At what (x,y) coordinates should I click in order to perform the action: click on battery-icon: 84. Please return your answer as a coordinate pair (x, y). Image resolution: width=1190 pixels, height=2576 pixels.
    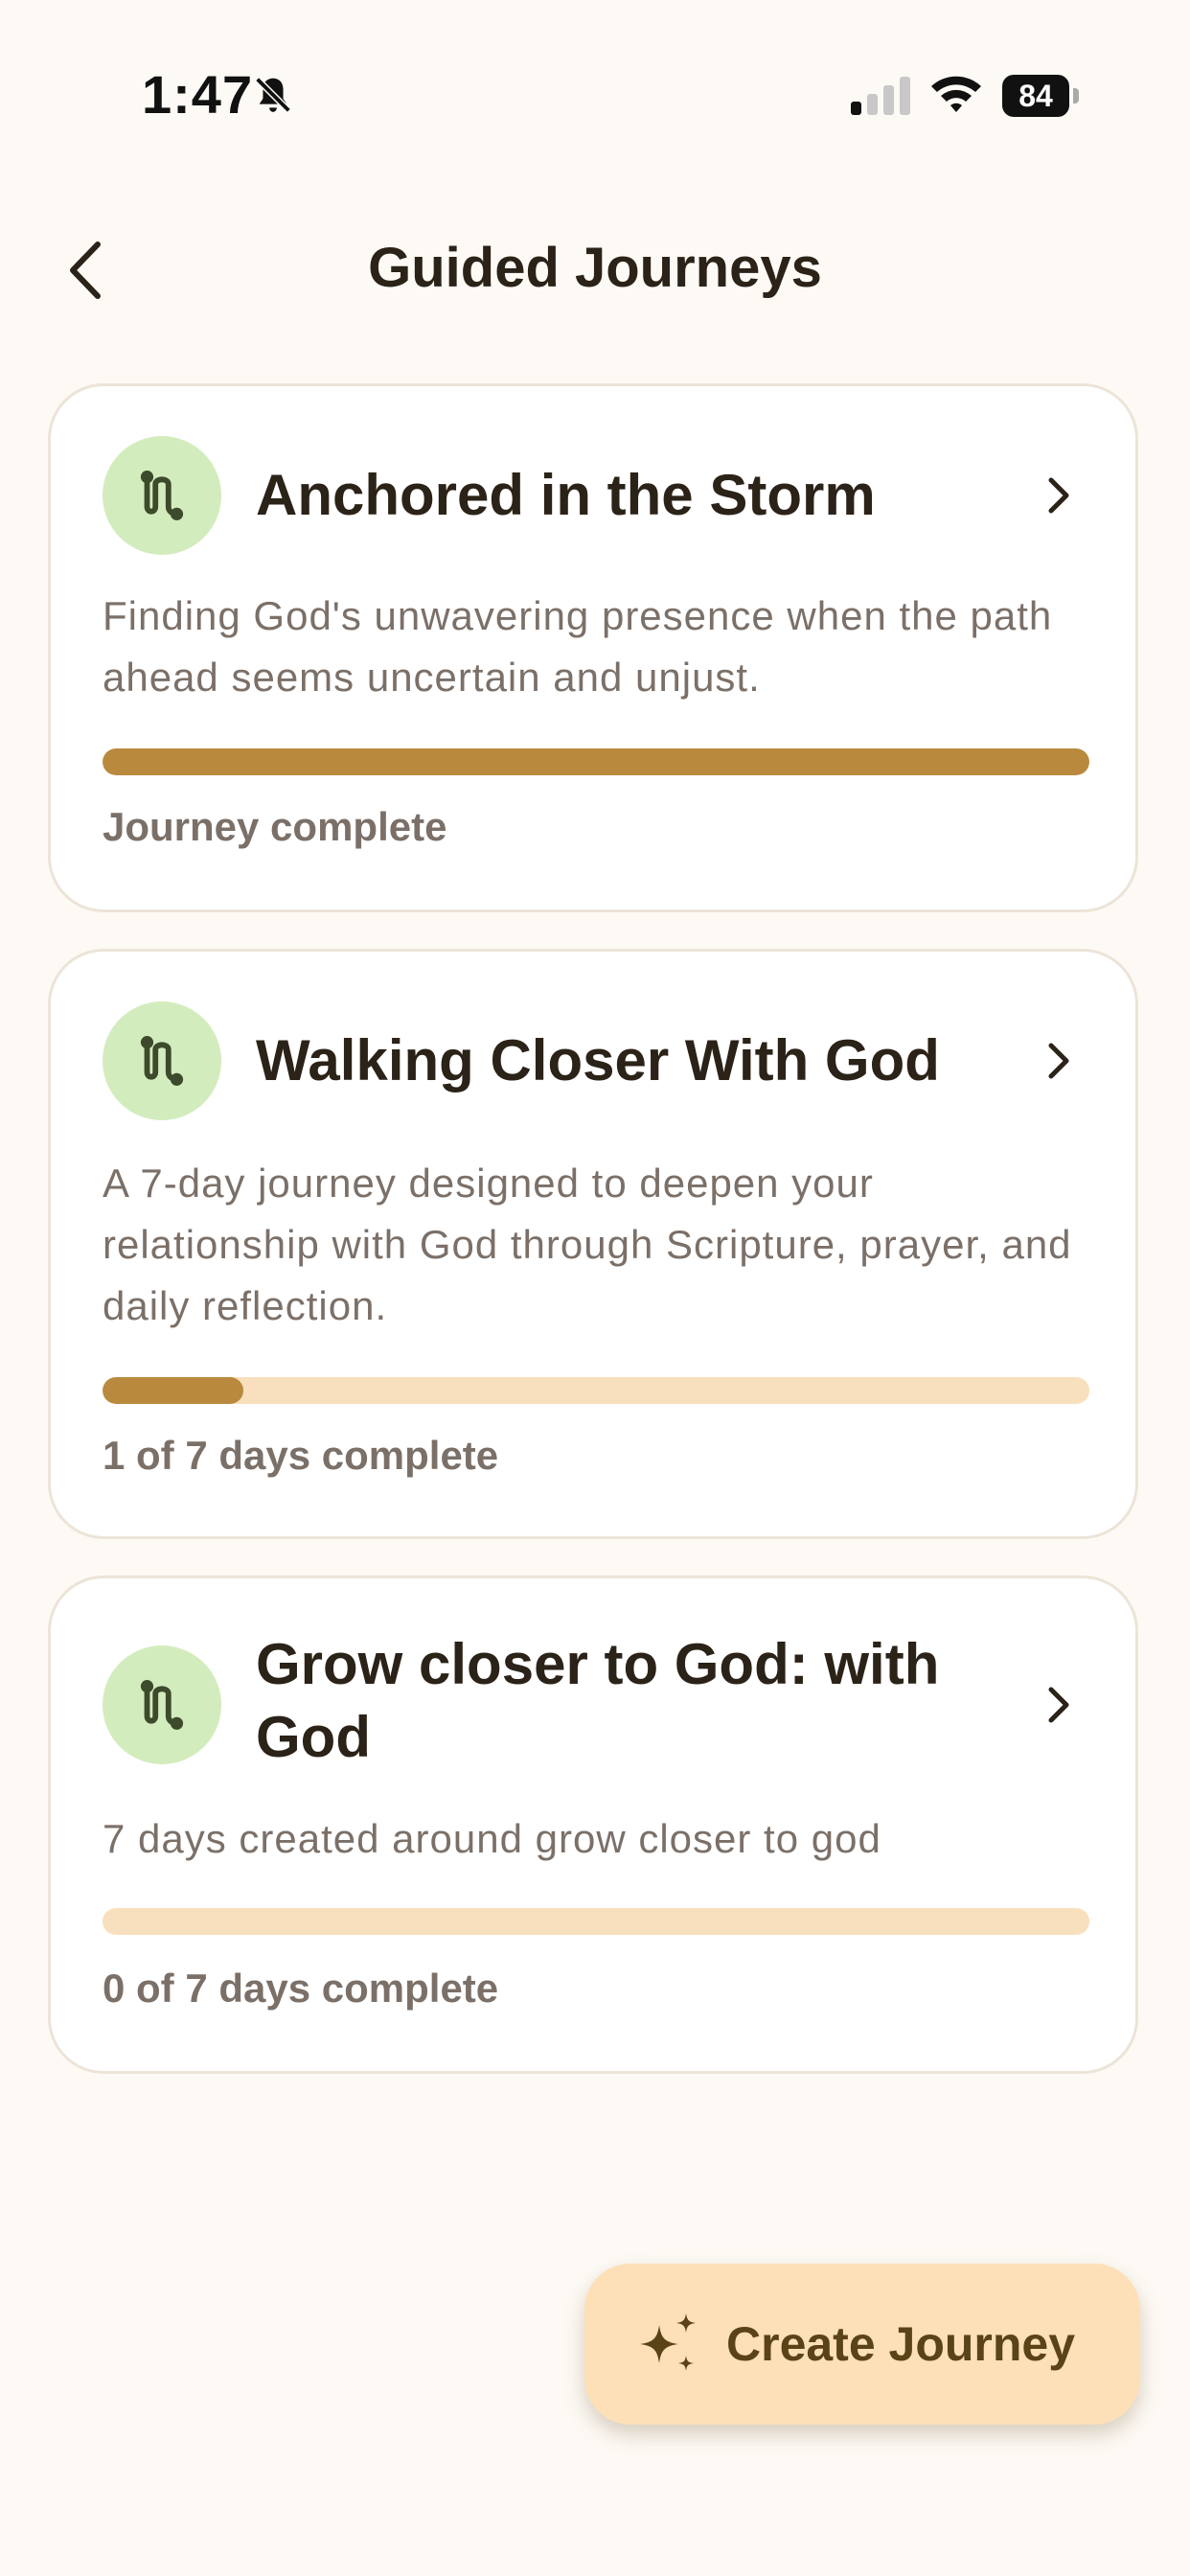
    Looking at the image, I should click on (1040, 96).